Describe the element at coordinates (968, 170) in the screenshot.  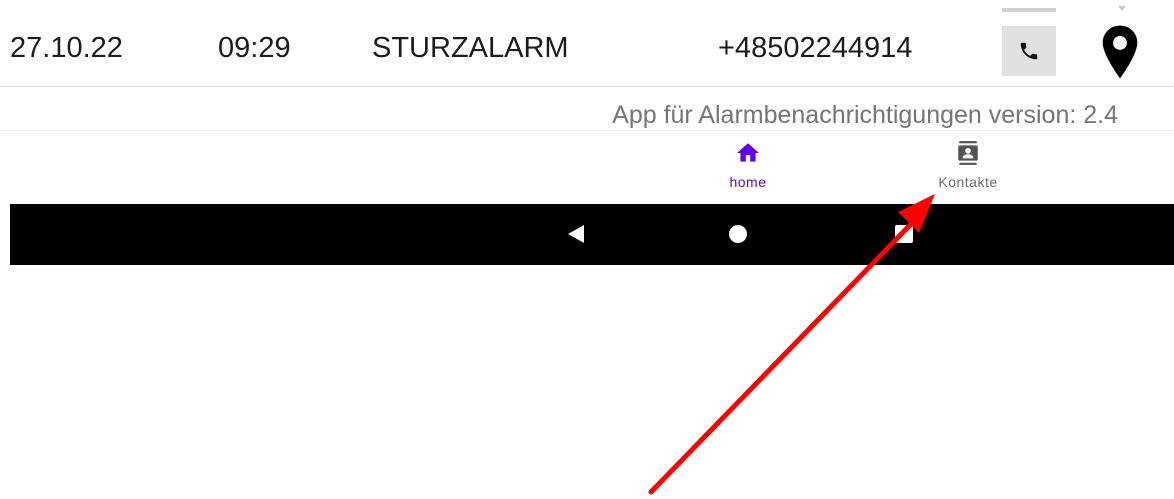
I see `nav-contacts: Kontakte` at that location.